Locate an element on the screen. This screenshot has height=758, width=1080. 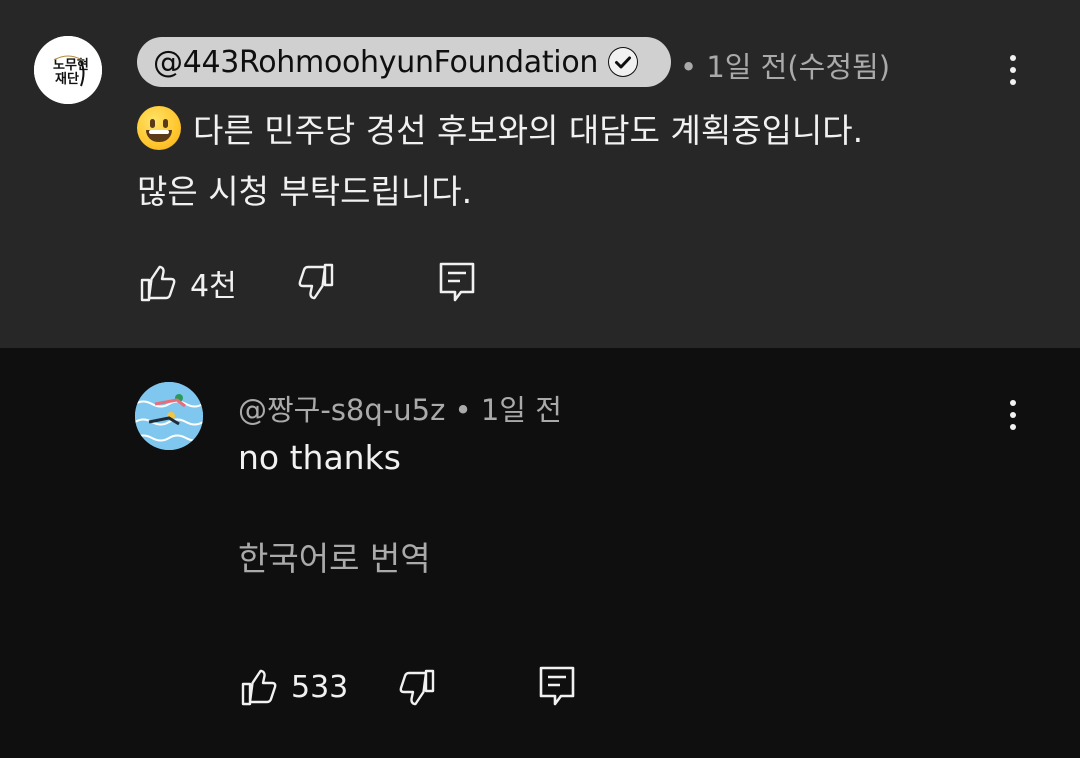
author-handle: @443RohmoohyunFoundation is located at coordinates (376, 62).